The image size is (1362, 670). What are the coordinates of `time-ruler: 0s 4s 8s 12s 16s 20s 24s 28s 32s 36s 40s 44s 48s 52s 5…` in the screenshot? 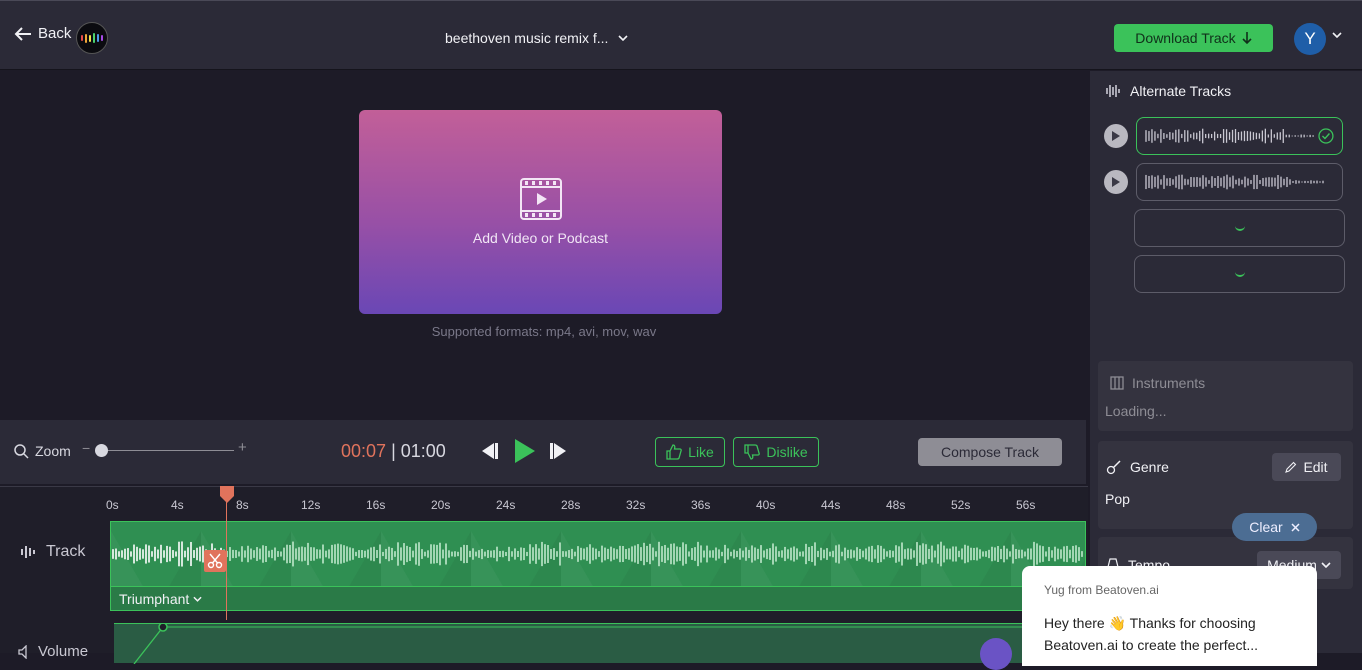 It's located at (596, 503).